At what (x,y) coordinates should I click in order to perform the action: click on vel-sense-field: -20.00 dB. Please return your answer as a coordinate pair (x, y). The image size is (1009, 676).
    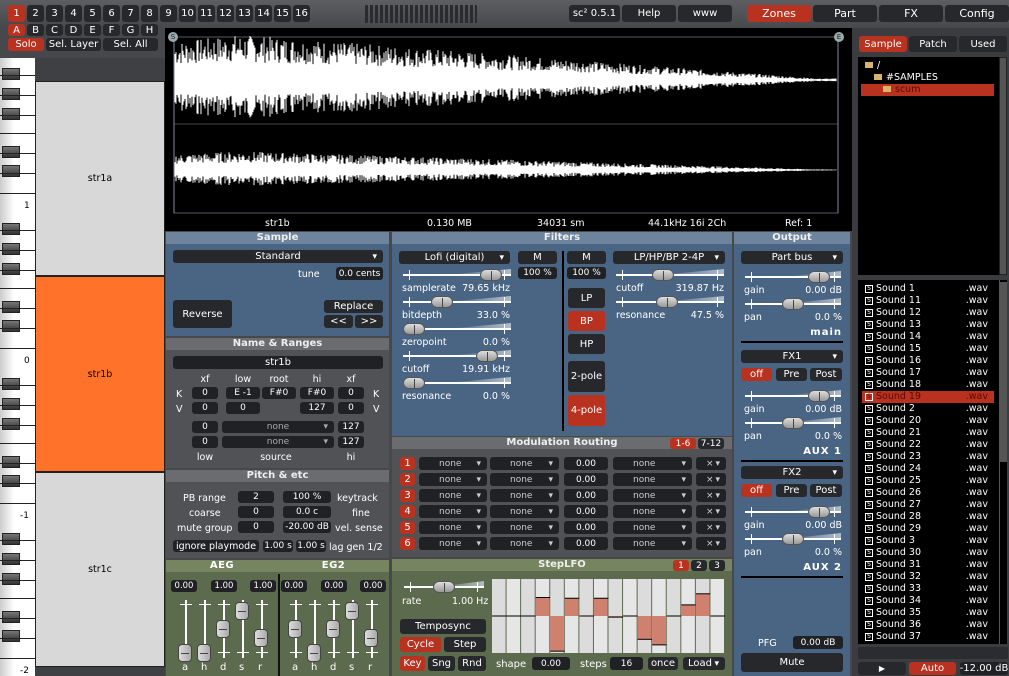
    Looking at the image, I should click on (307, 527).